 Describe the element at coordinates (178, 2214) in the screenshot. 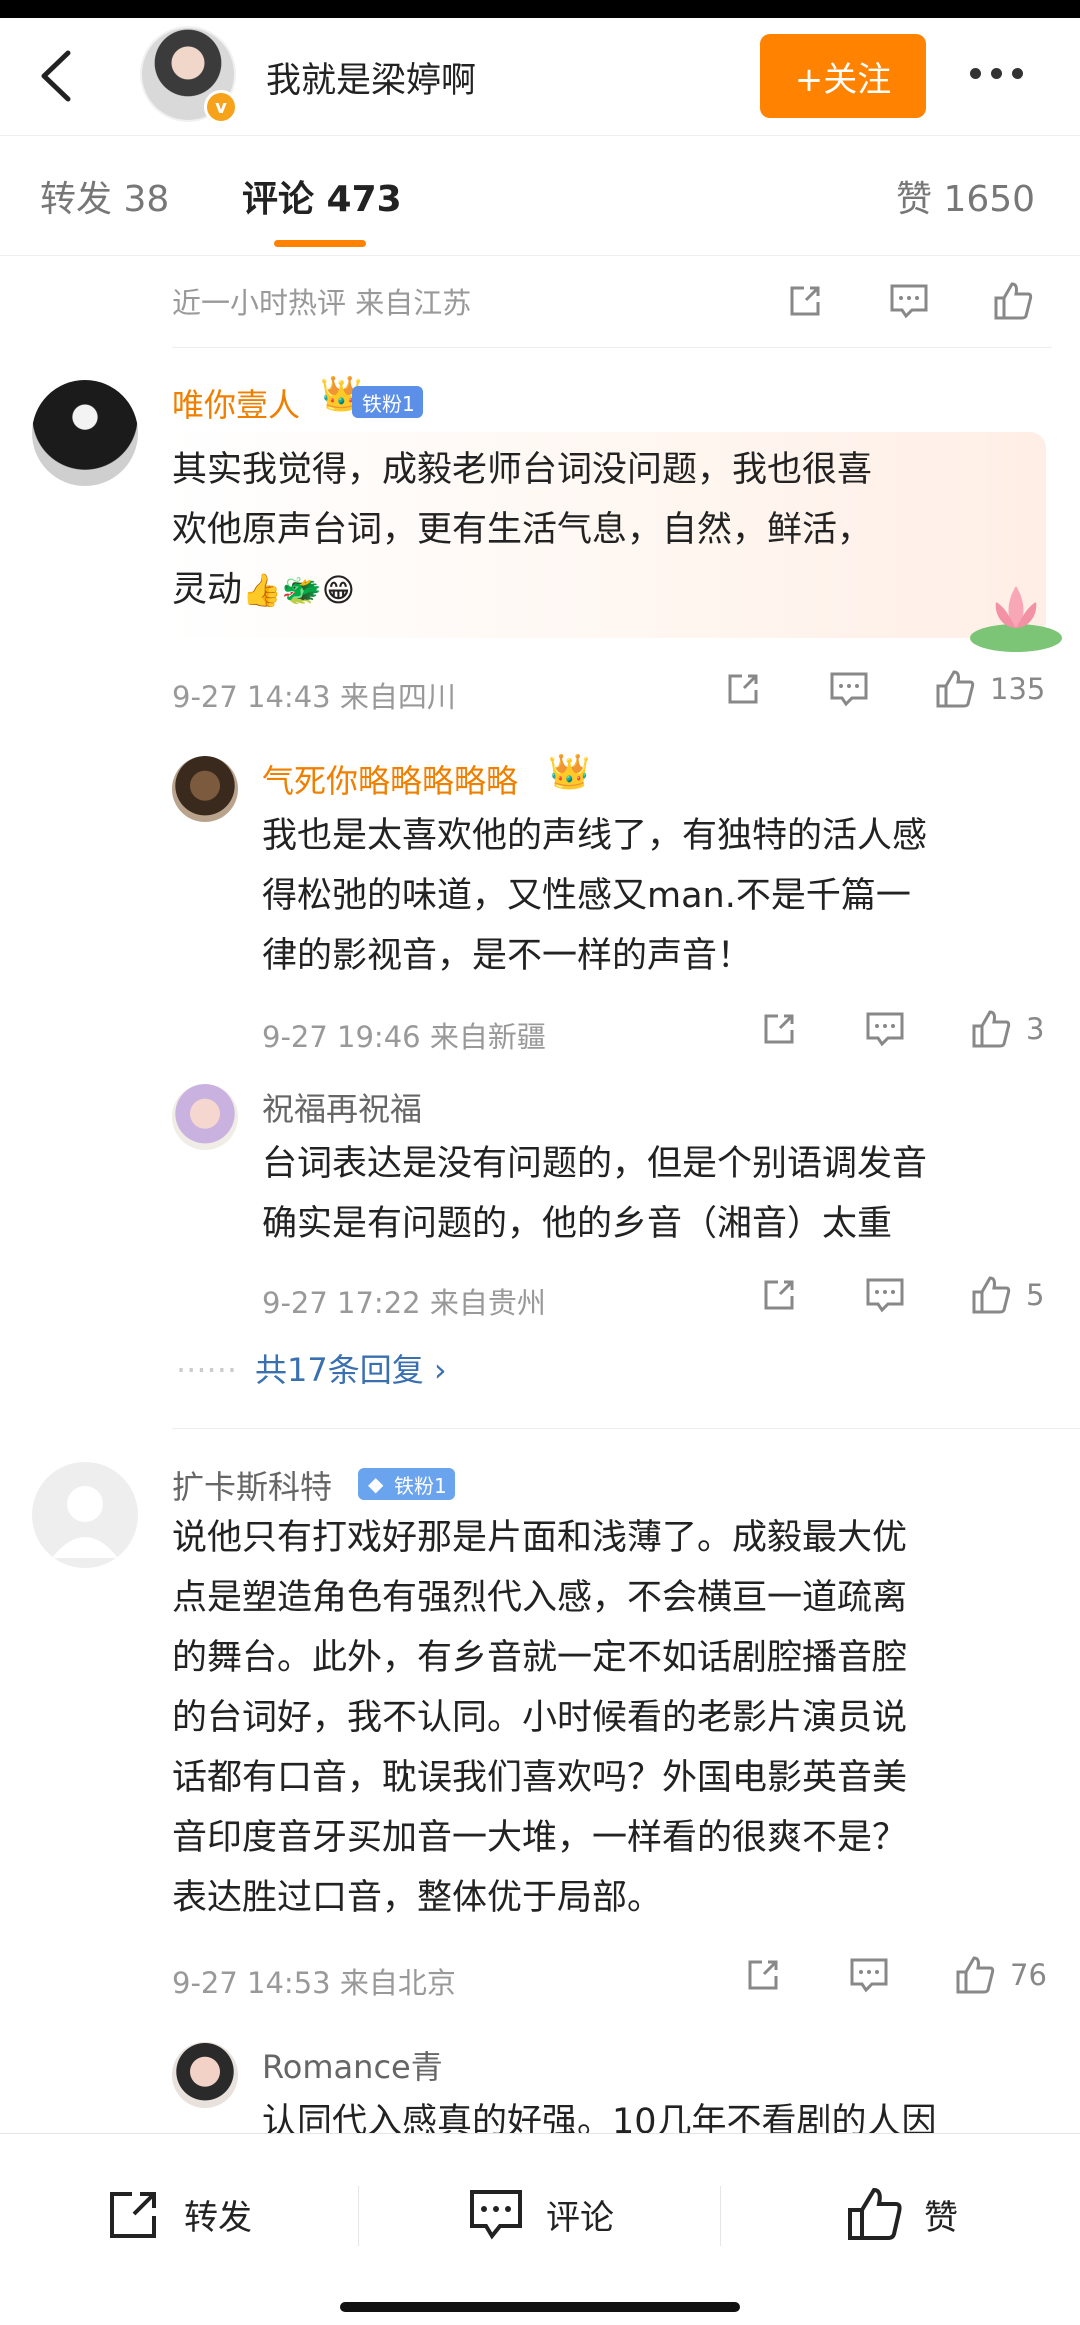

I see `repost-button: 转发` at that location.